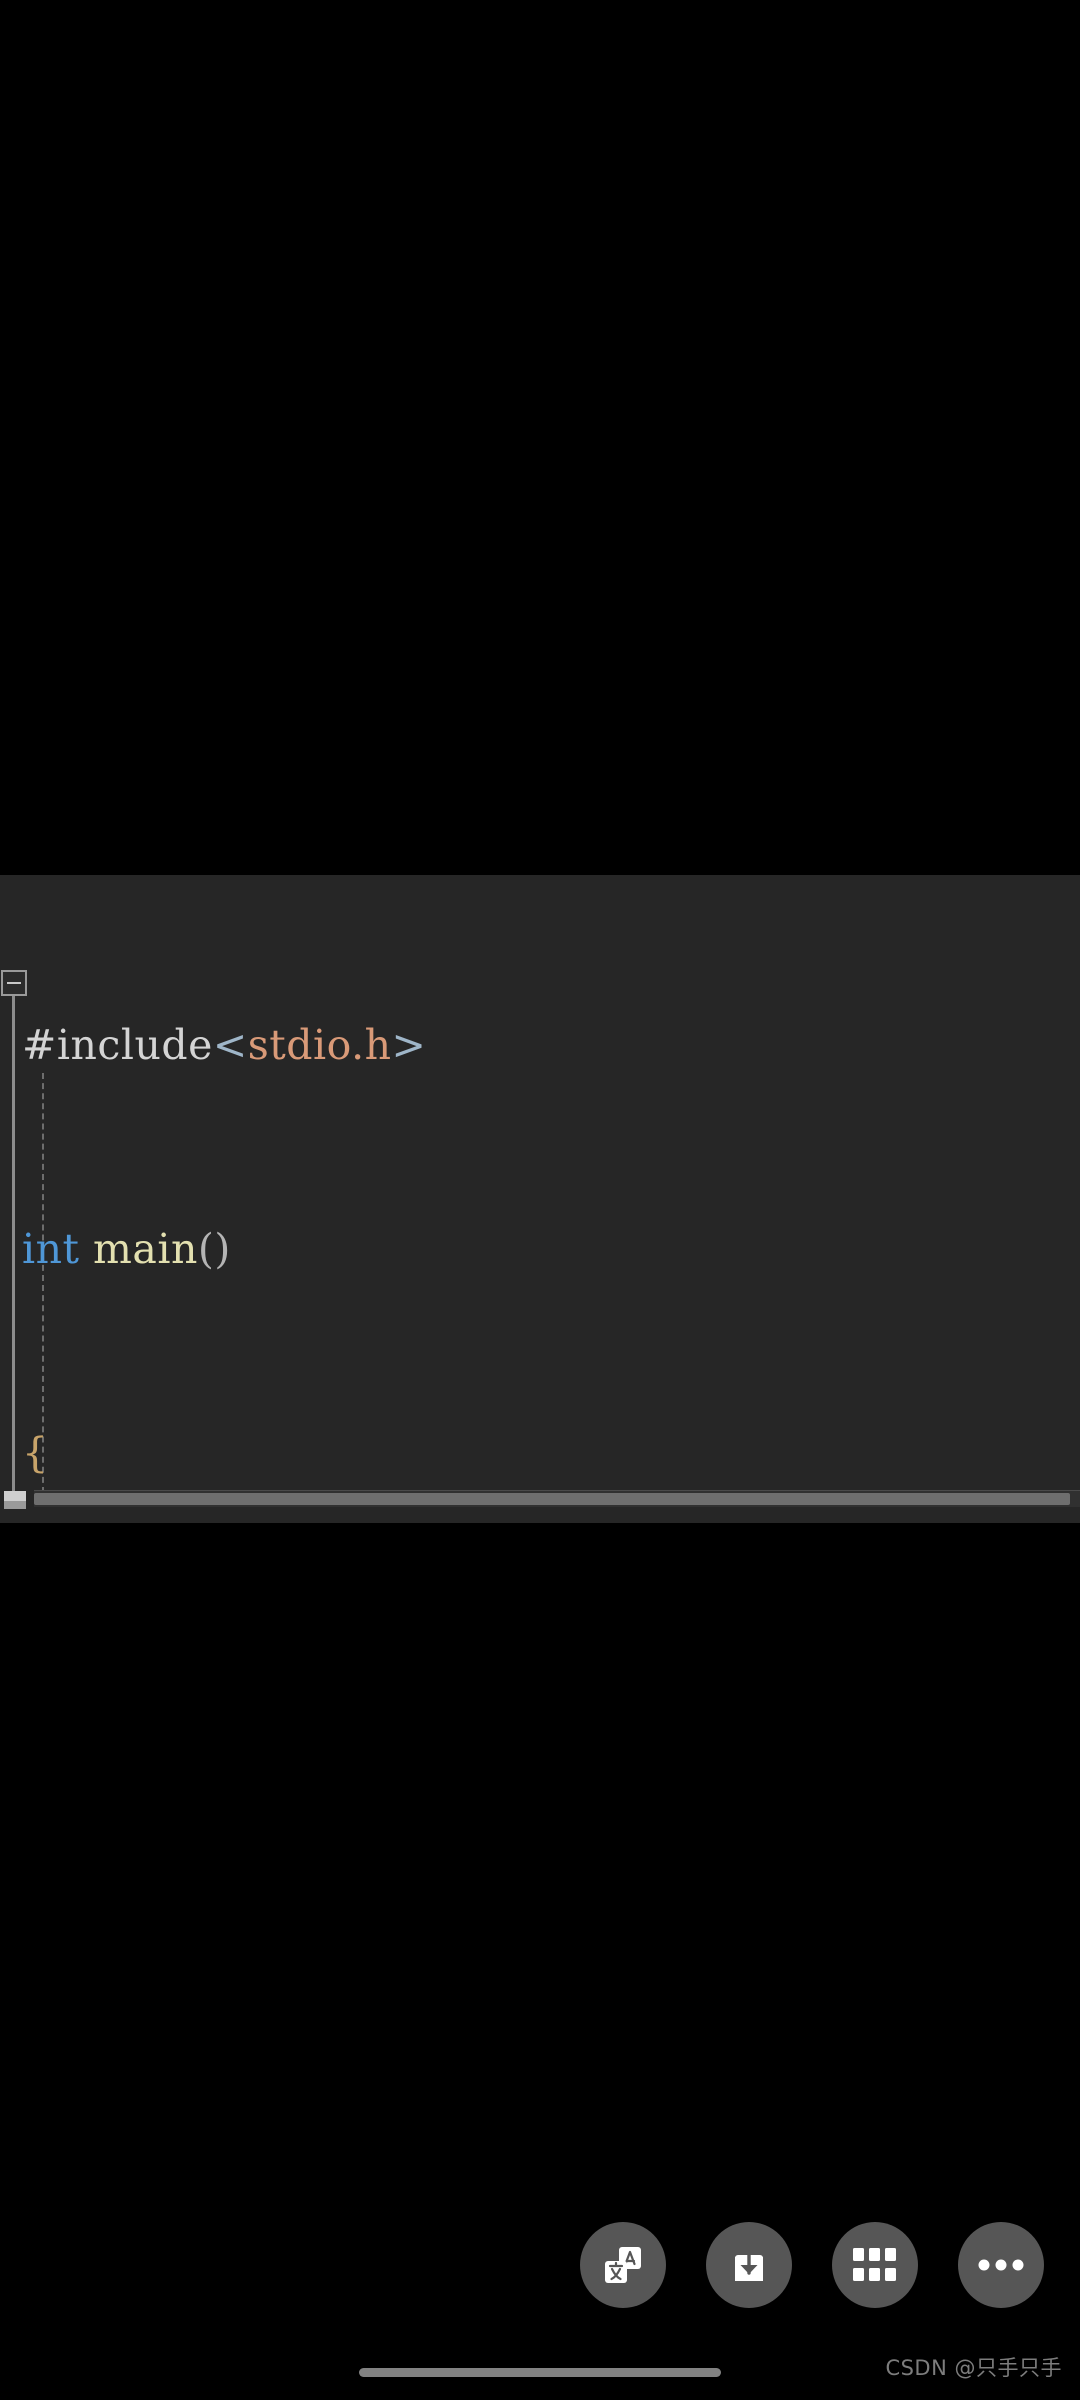 The height and width of the screenshot is (2400, 1080). What do you see at coordinates (230, 1045) in the screenshot?
I see `code-token: <` at bounding box center [230, 1045].